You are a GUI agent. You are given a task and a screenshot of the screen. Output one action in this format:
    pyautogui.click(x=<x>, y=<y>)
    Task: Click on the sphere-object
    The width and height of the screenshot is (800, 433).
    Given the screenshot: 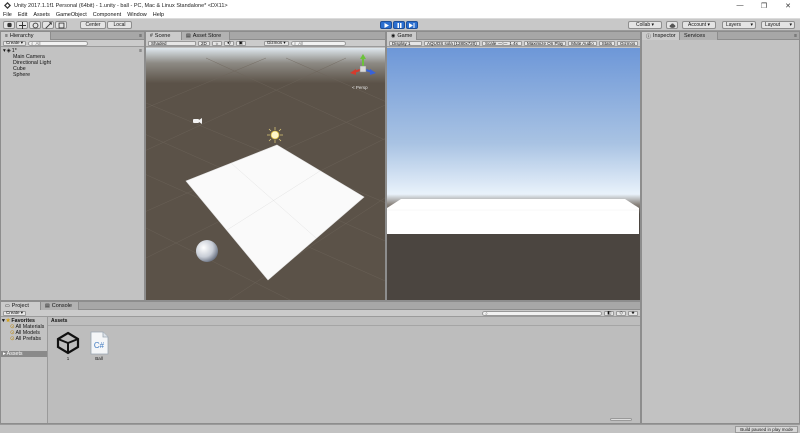 What is the action you would take?
    pyautogui.click(x=207, y=251)
    